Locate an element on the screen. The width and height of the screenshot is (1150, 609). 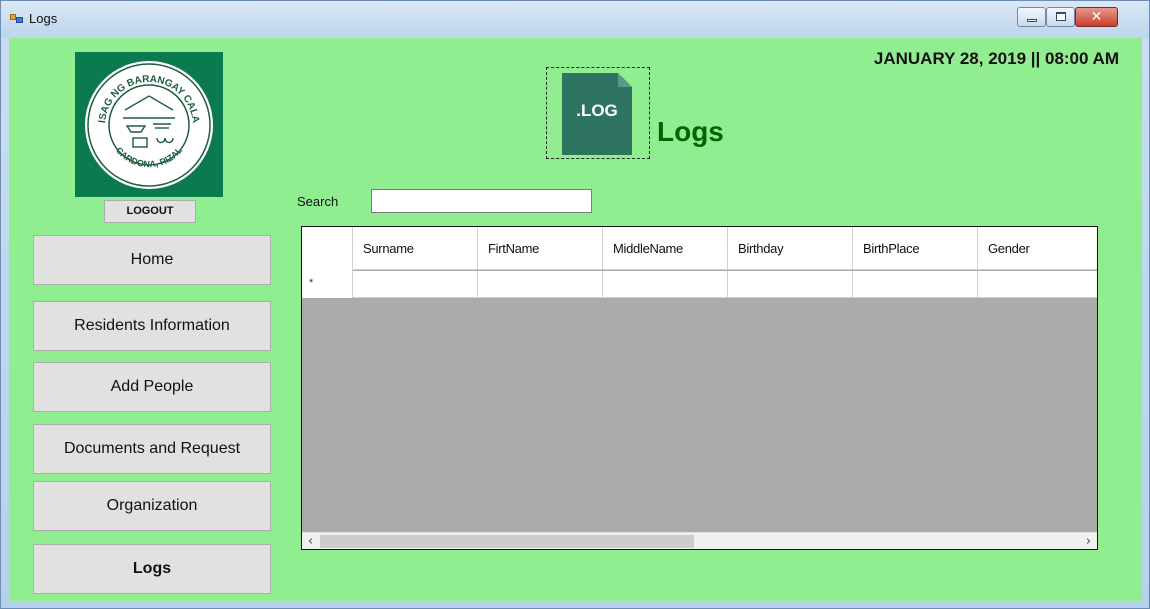
sidebar-item-add-people: Add People is located at coordinates (152, 387).